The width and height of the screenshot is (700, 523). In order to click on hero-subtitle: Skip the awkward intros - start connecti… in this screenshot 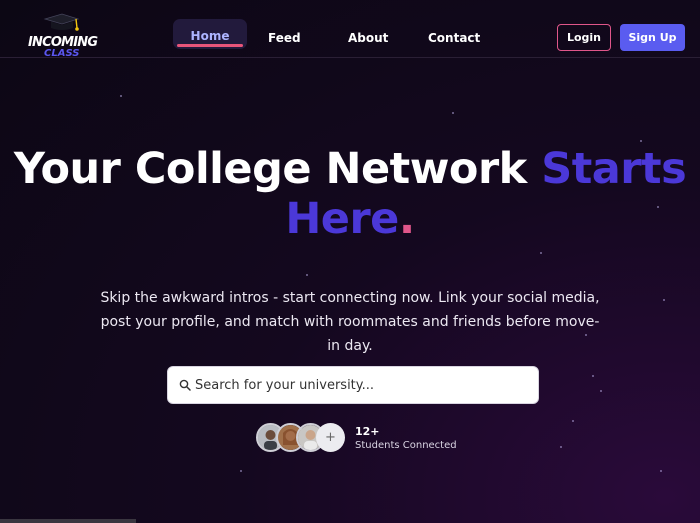, I will do `click(350, 322)`.